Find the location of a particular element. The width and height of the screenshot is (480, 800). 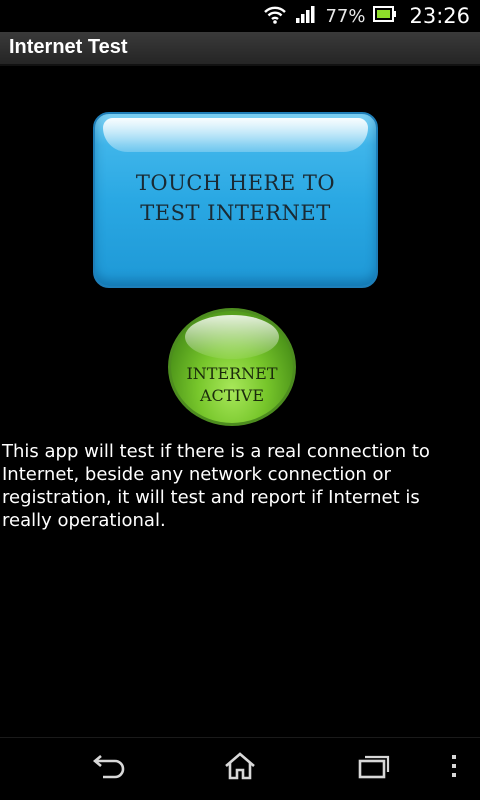

home-icon is located at coordinates (240, 768).